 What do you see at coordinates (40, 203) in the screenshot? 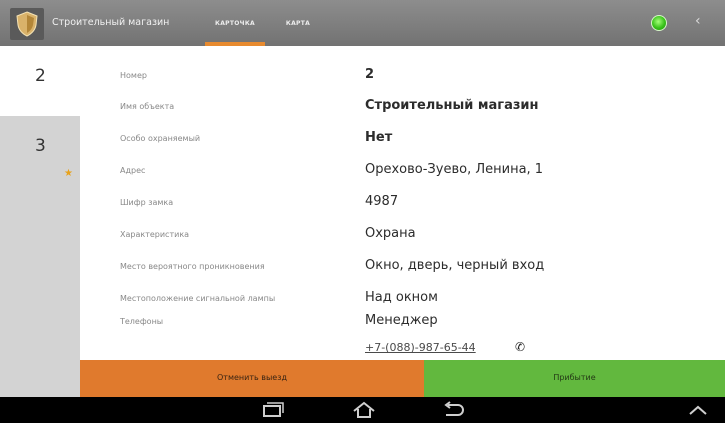
I see `sidebar: 2 3 ★` at bounding box center [40, 203].